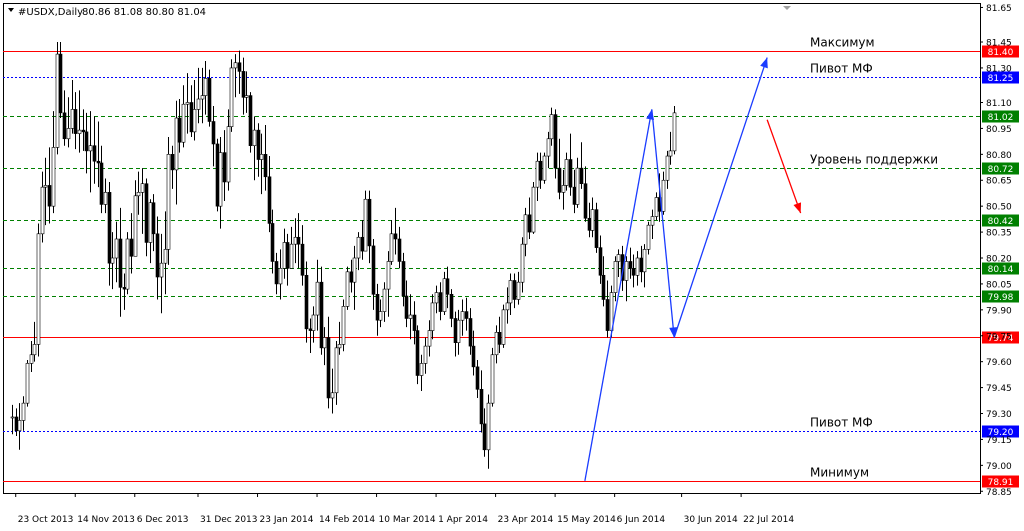 The height and width of the screenshot is (531, 1024). What do you see at coordinates (50, 12) in the screenshot?
I see `symbol-label: #USDX,Daily` at bounding box center [50, 12].